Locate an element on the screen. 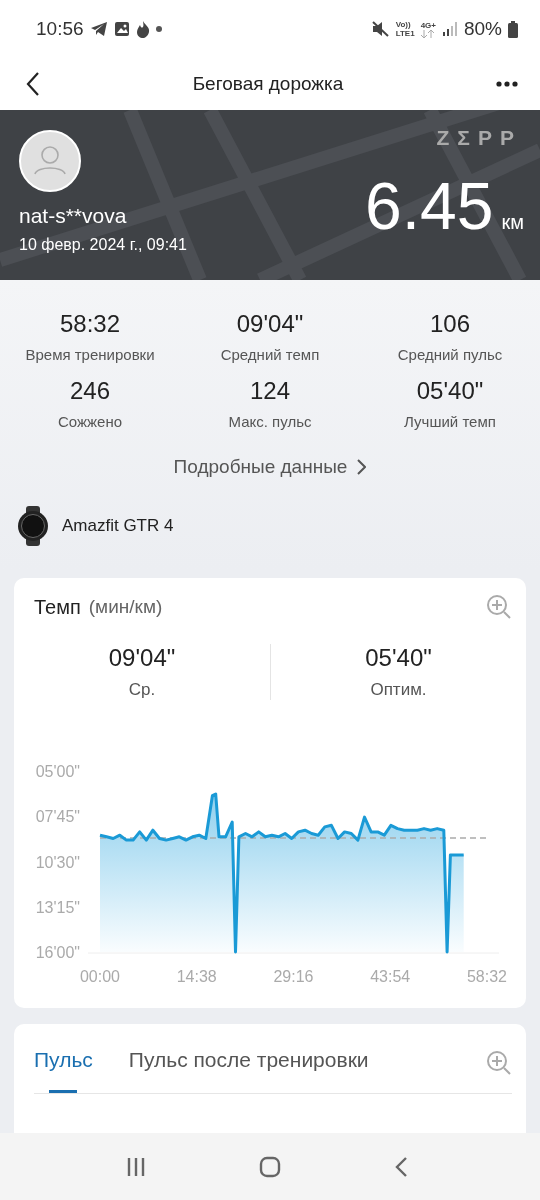 Image resolution: width=540 pixels, height=1200 pixels. stat-label: Макс. пульс is located at coordinates (270, 421).